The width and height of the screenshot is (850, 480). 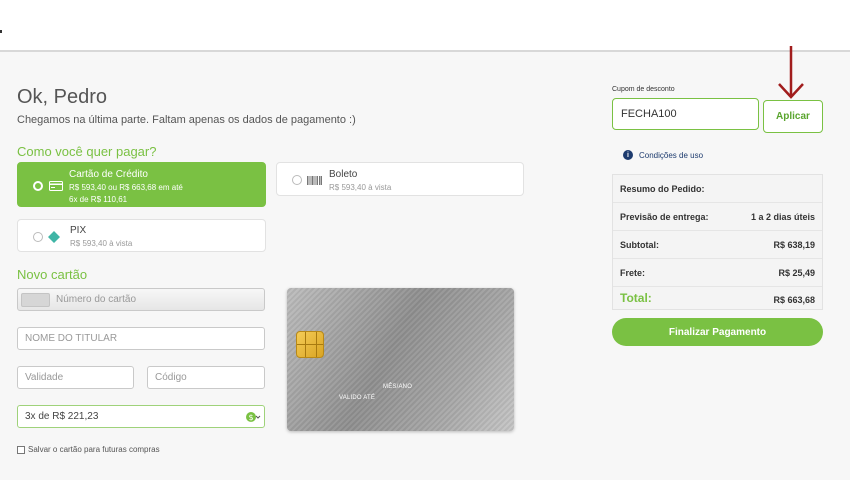 I want to click on finalize-payment-button: Finalizar Pagamento, so click(x=717, y=332).